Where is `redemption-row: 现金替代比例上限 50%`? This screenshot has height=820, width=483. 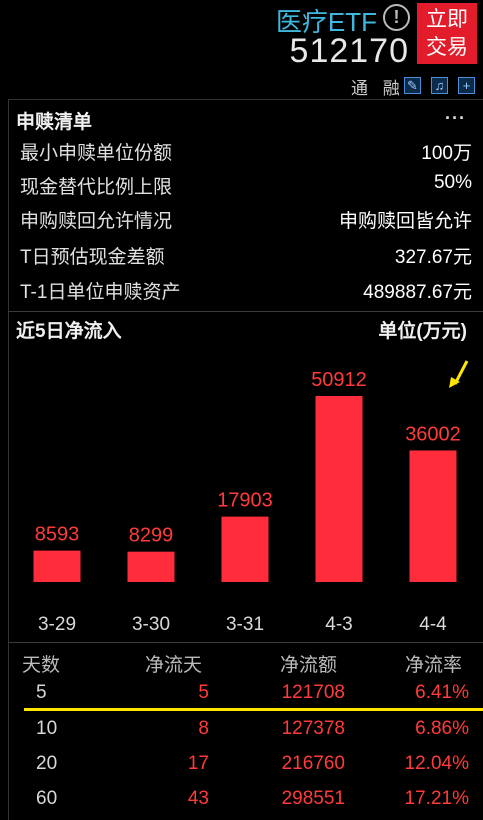 redemption-row: 现金替代比例上限 50% is located at coordinates (246, 189).